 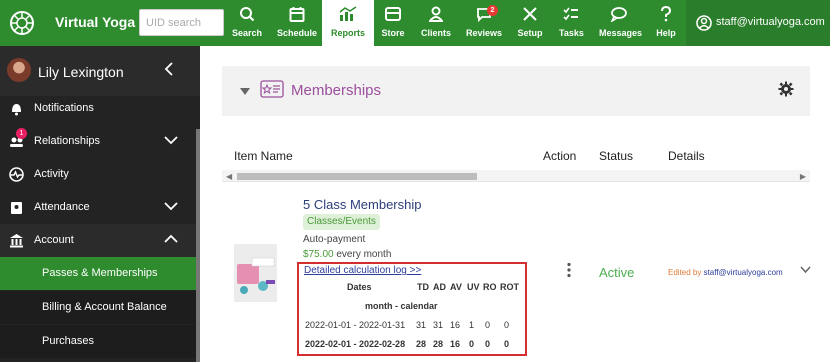 I want to click on calc-col: AD, so click(x=439, y=287).